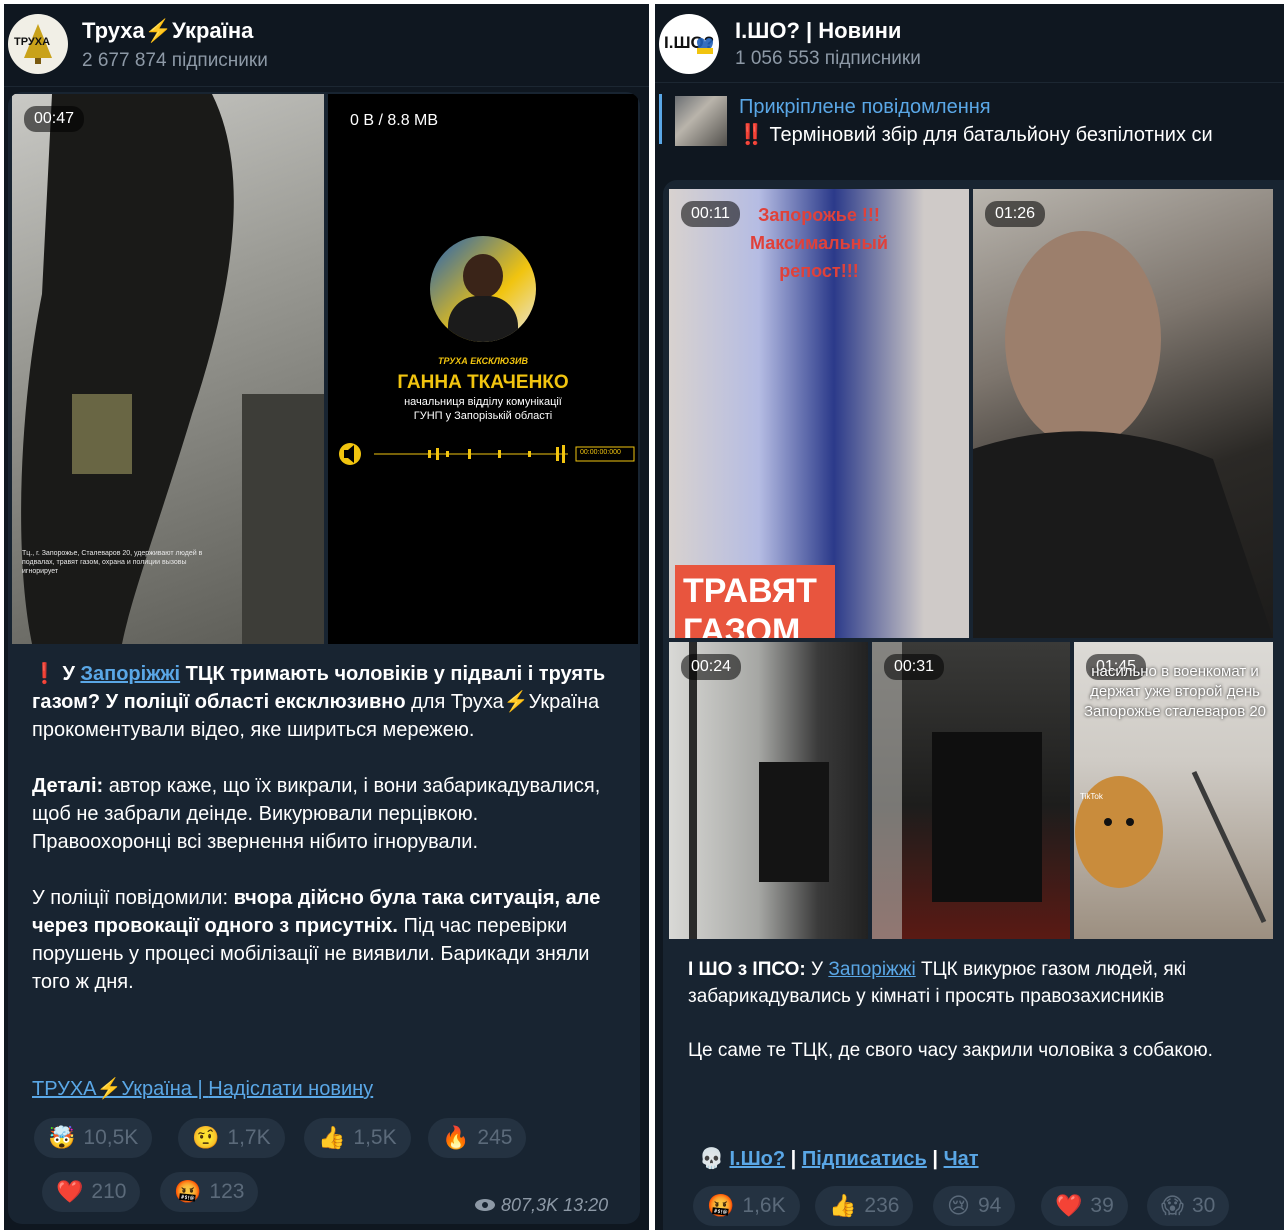 This screenshot has width=1286, height=1232. What do you see at coordinates (974, 1206) in the screenshot?
I see `reaction-crying: 😢 94` at bounding box center [974, 1206].